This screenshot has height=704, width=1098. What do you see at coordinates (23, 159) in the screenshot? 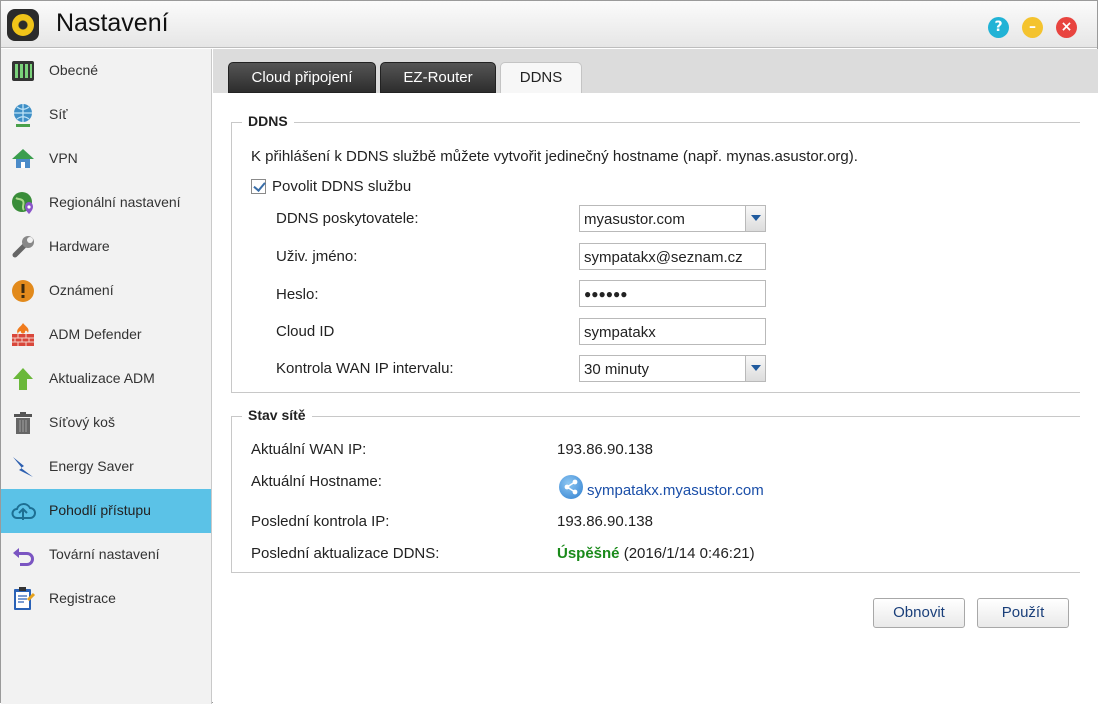
I see `vpn-house-icon` at bounding box center [23, 159].